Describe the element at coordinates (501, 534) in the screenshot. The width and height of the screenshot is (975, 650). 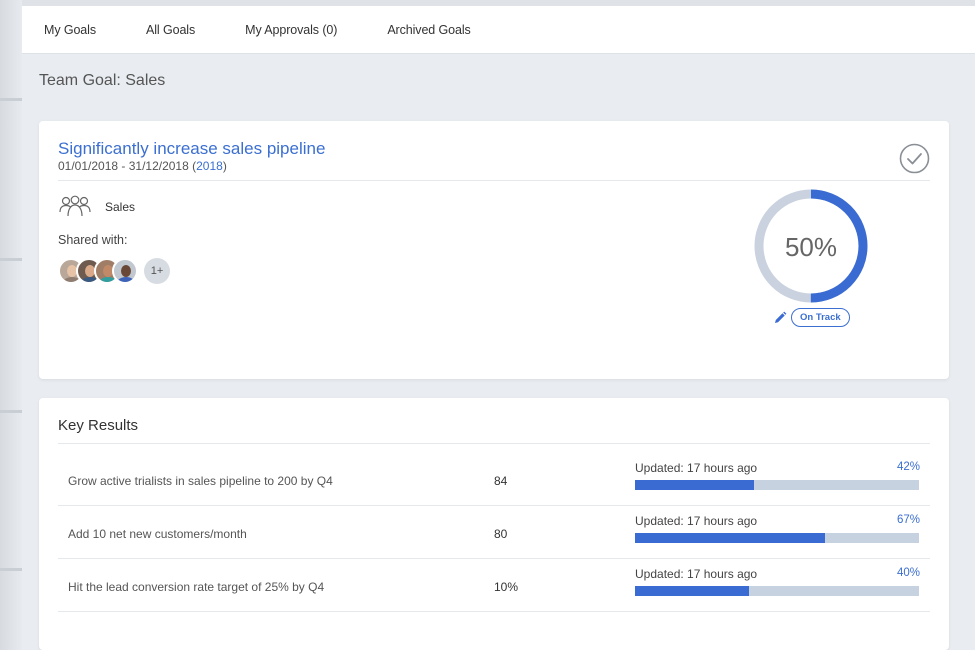
I see `key-result-value: 80` at that location.